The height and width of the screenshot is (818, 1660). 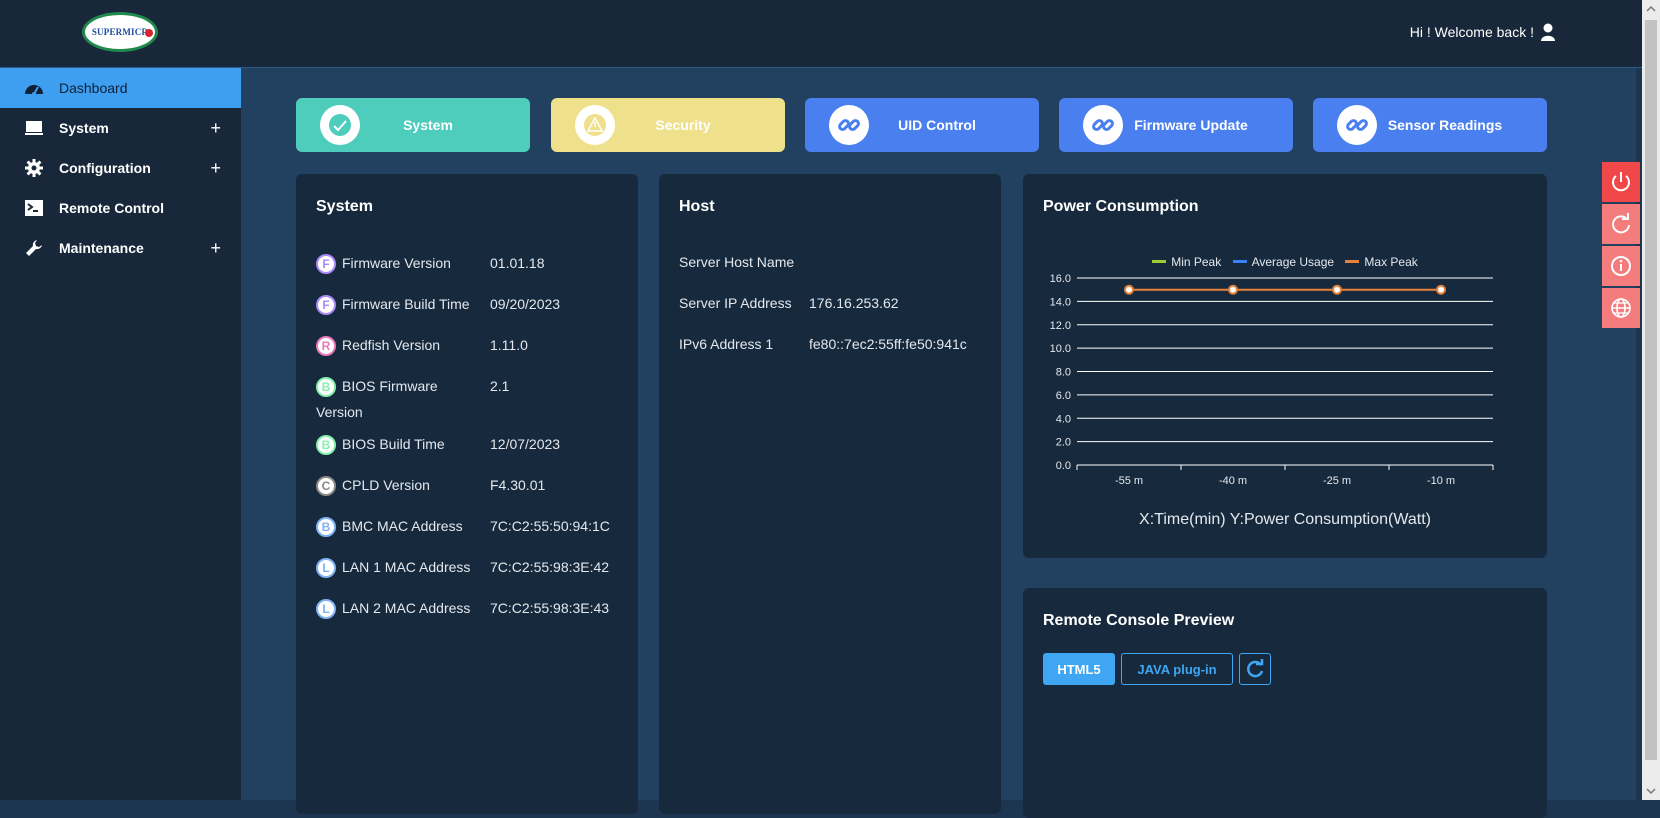 What do you see at coordinates (1430, 125) in the screenshot?
I see `quick-button-sensor-readings: Sensor Readings` at bounding box center [1430, 125].